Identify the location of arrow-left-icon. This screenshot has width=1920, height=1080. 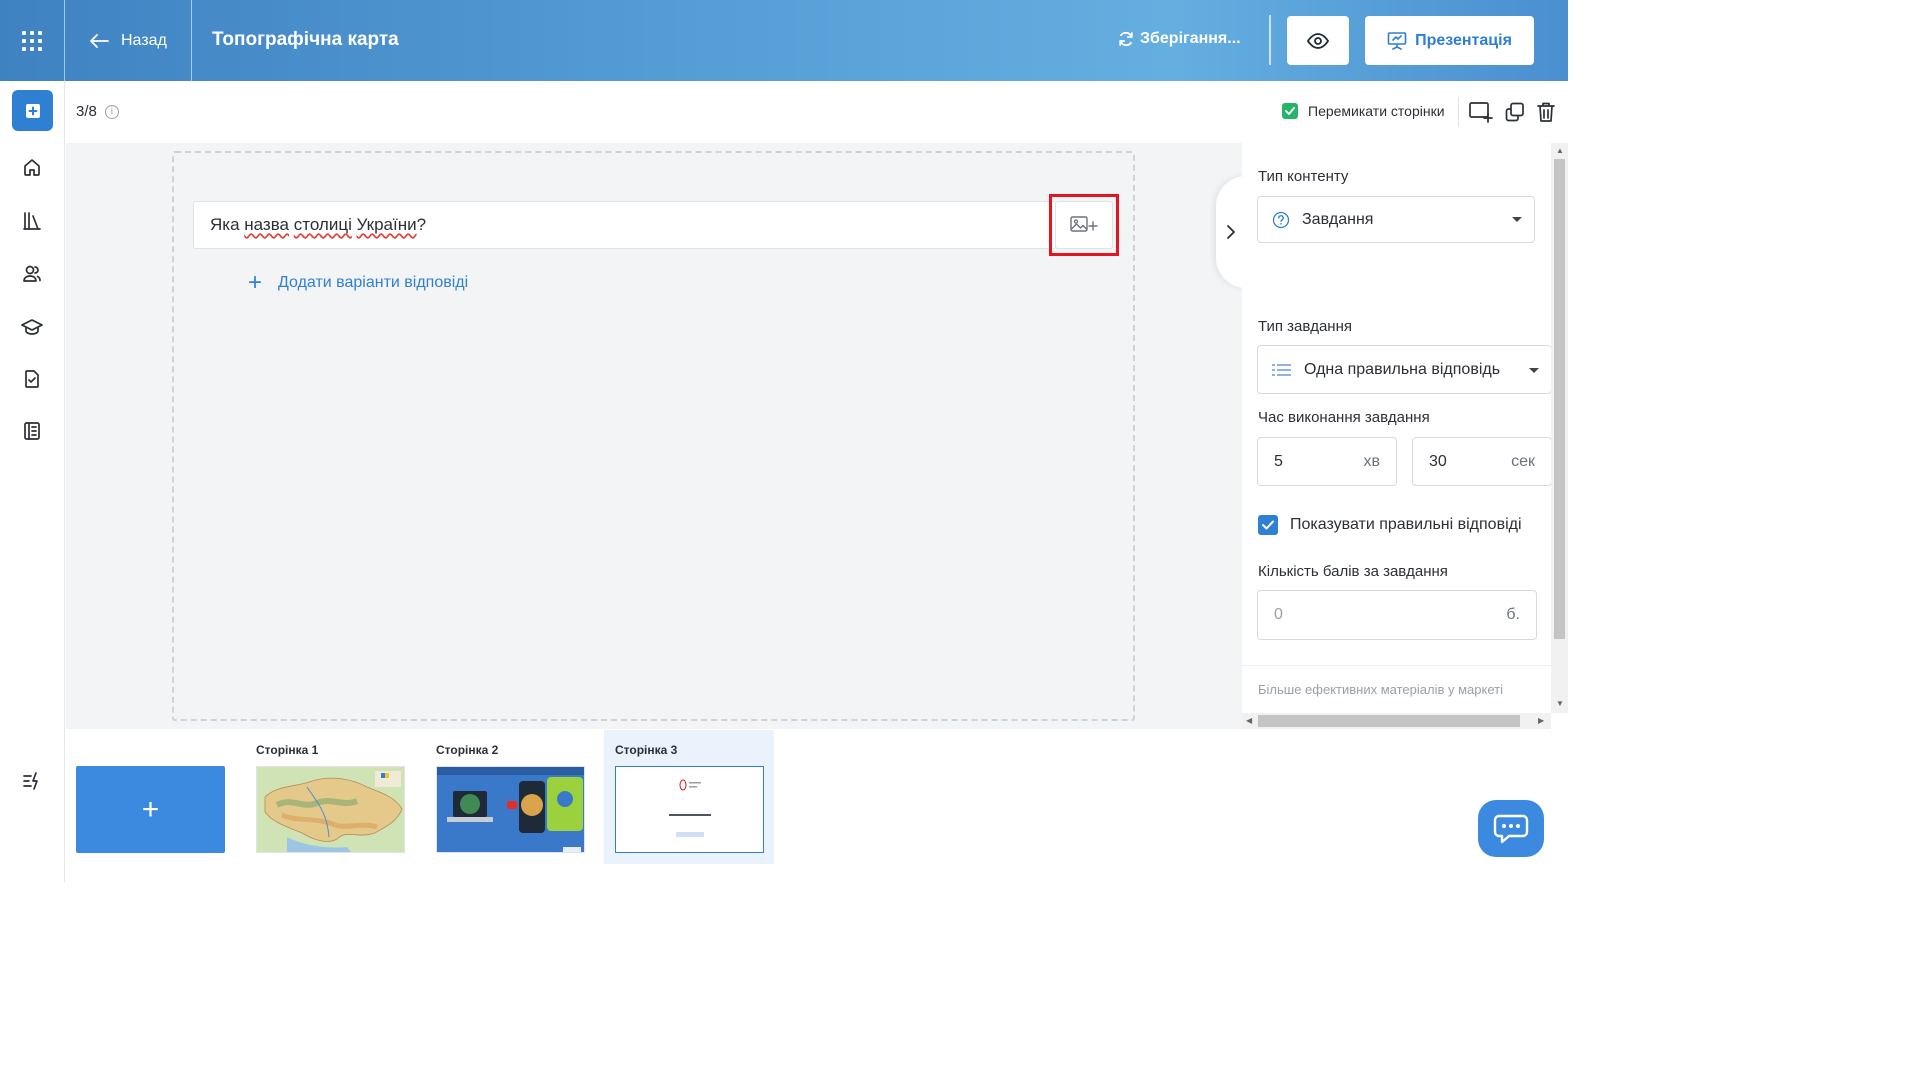
(99, 40).